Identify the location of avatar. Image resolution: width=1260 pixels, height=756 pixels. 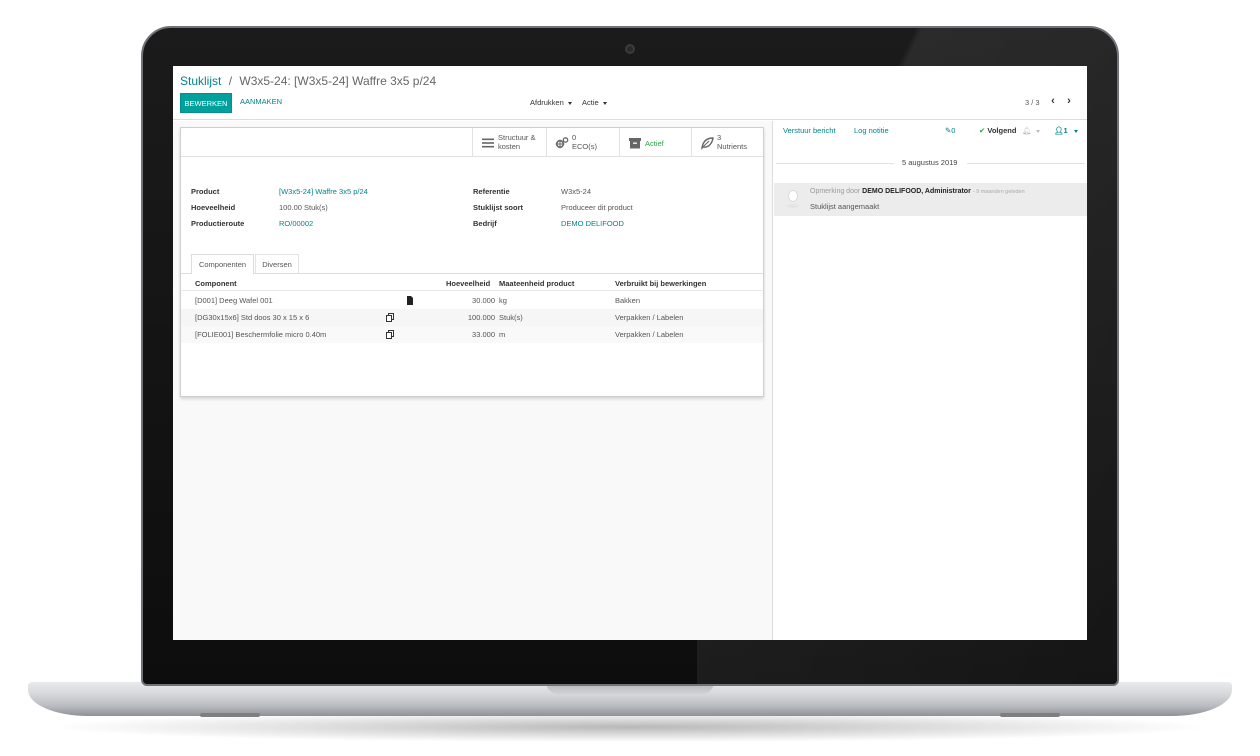
(793, 199).